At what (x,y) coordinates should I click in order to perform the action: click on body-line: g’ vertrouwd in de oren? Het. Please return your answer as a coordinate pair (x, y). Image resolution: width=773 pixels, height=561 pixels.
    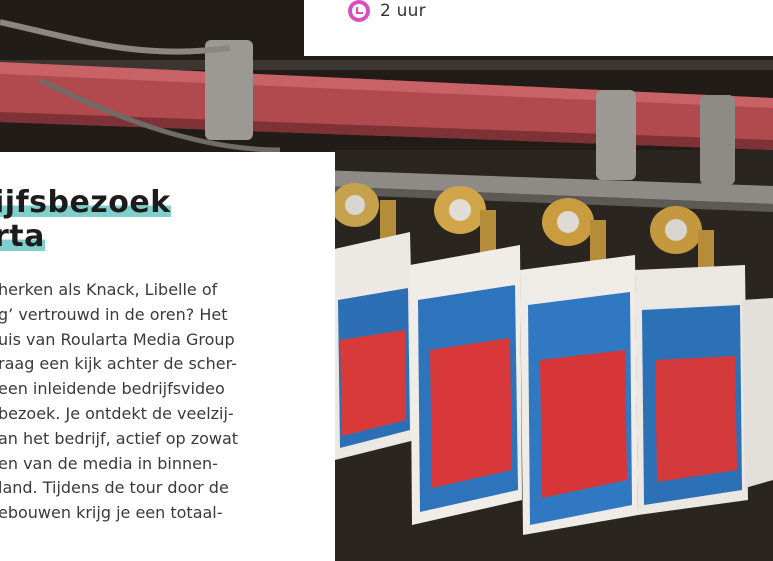
    Looking at the image, I should click on (114, 314).